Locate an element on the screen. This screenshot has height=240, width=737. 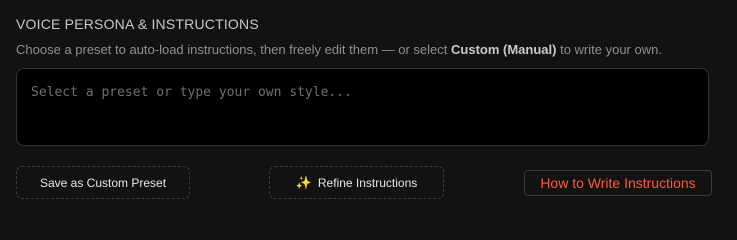
how-to-write-instructions-label: How to Write Instructions is located at coordinates (618, 183).